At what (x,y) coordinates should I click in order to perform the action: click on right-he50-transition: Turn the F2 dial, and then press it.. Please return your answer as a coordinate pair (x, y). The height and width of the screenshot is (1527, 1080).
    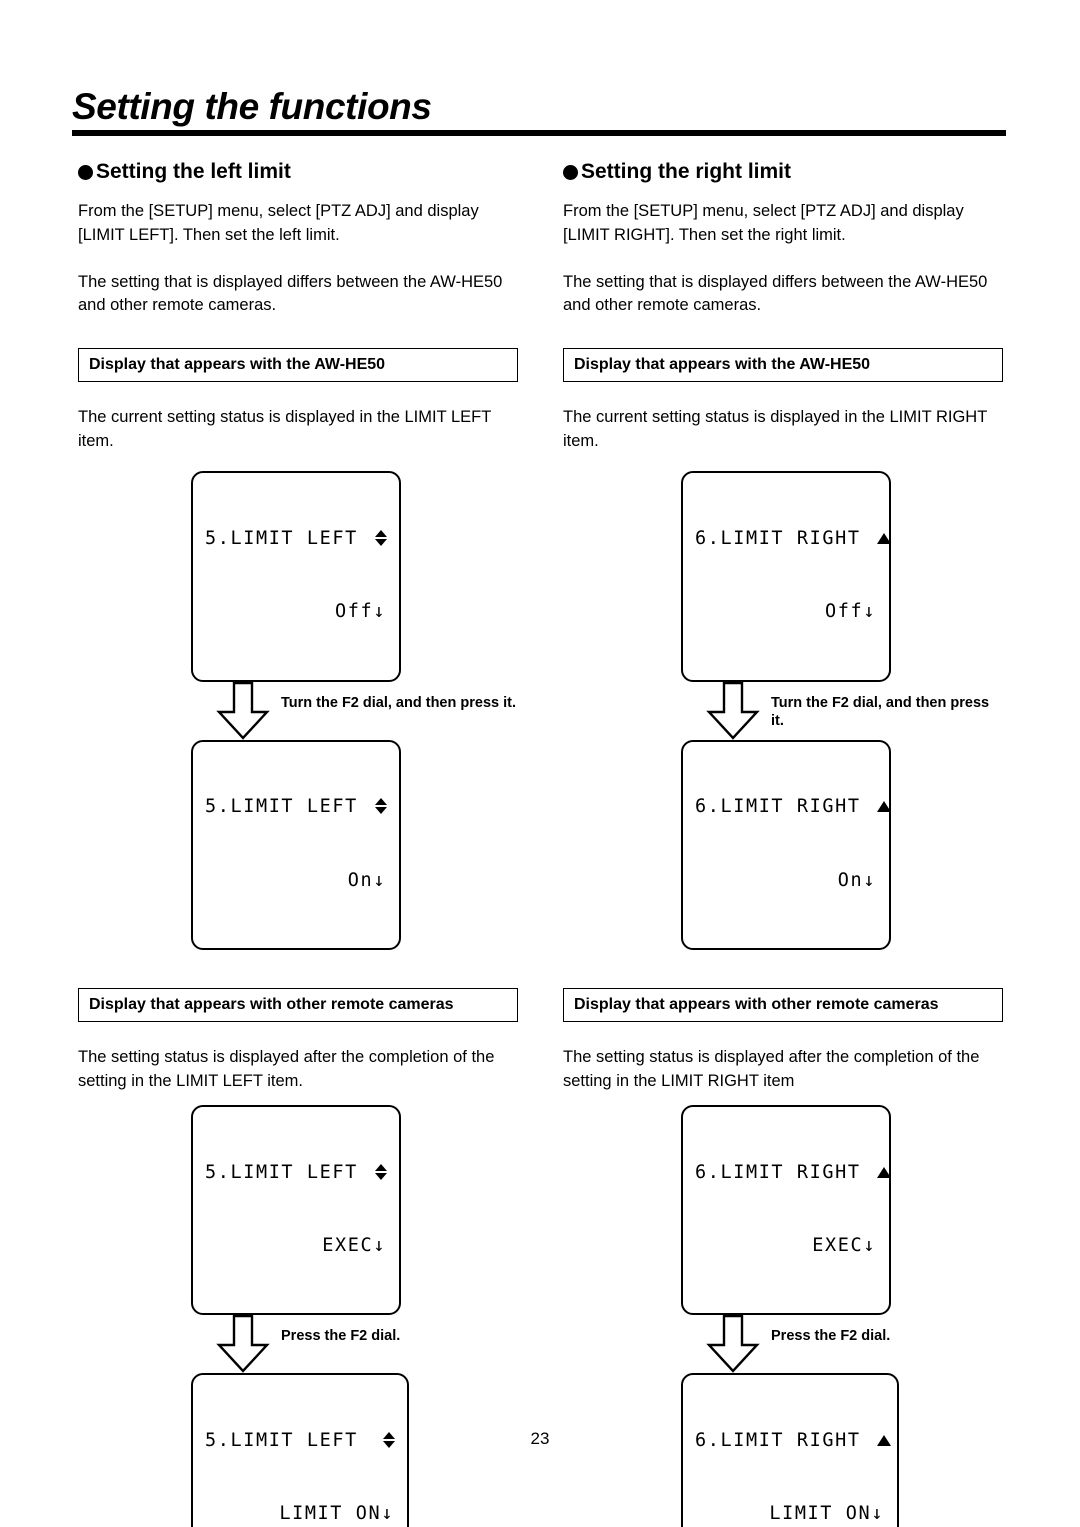
    Looking at the image, I should click on (843, 710).